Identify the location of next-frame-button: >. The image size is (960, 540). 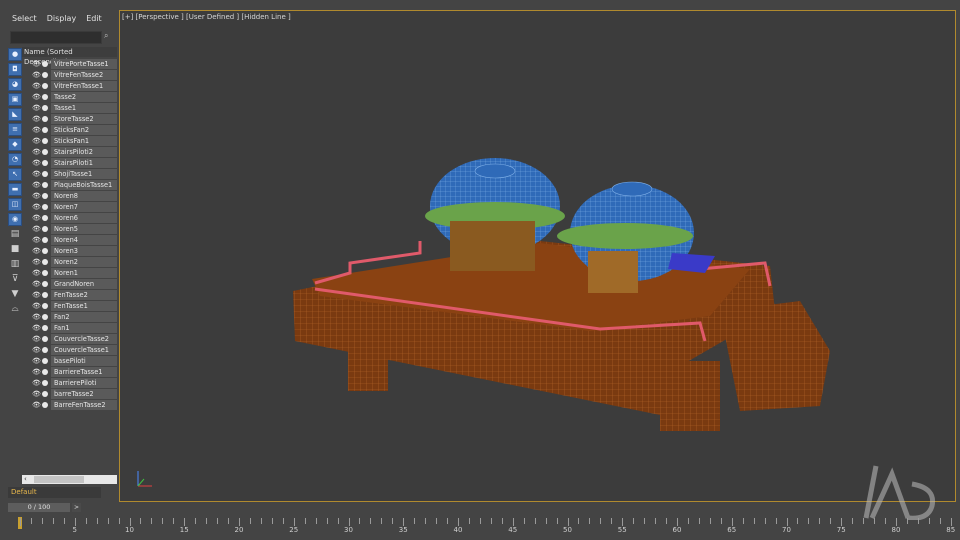
(76, 507).